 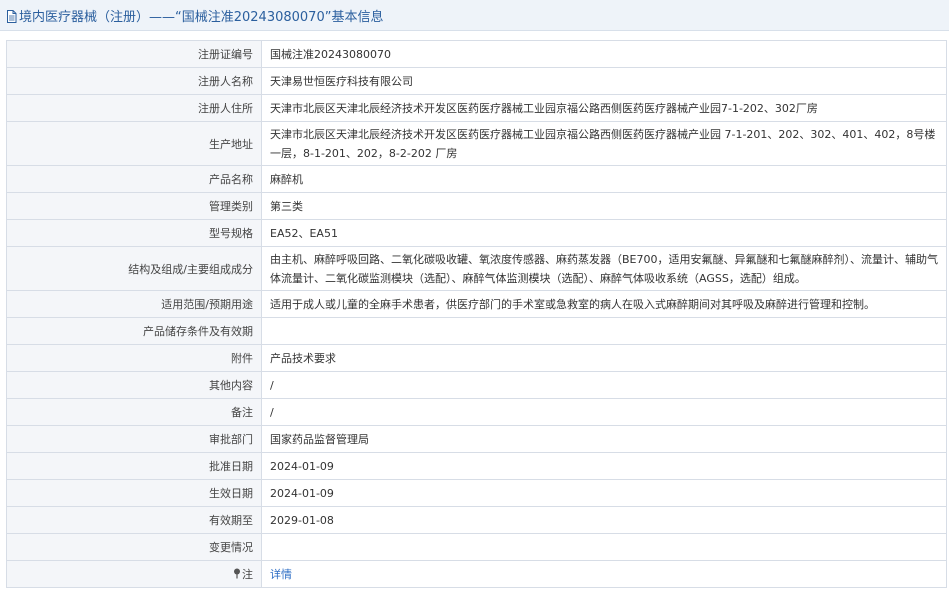 What do you see at coordinates (247, 574) in the screenshot?
I see `note-label: 注` at bounding box center [247, 574].